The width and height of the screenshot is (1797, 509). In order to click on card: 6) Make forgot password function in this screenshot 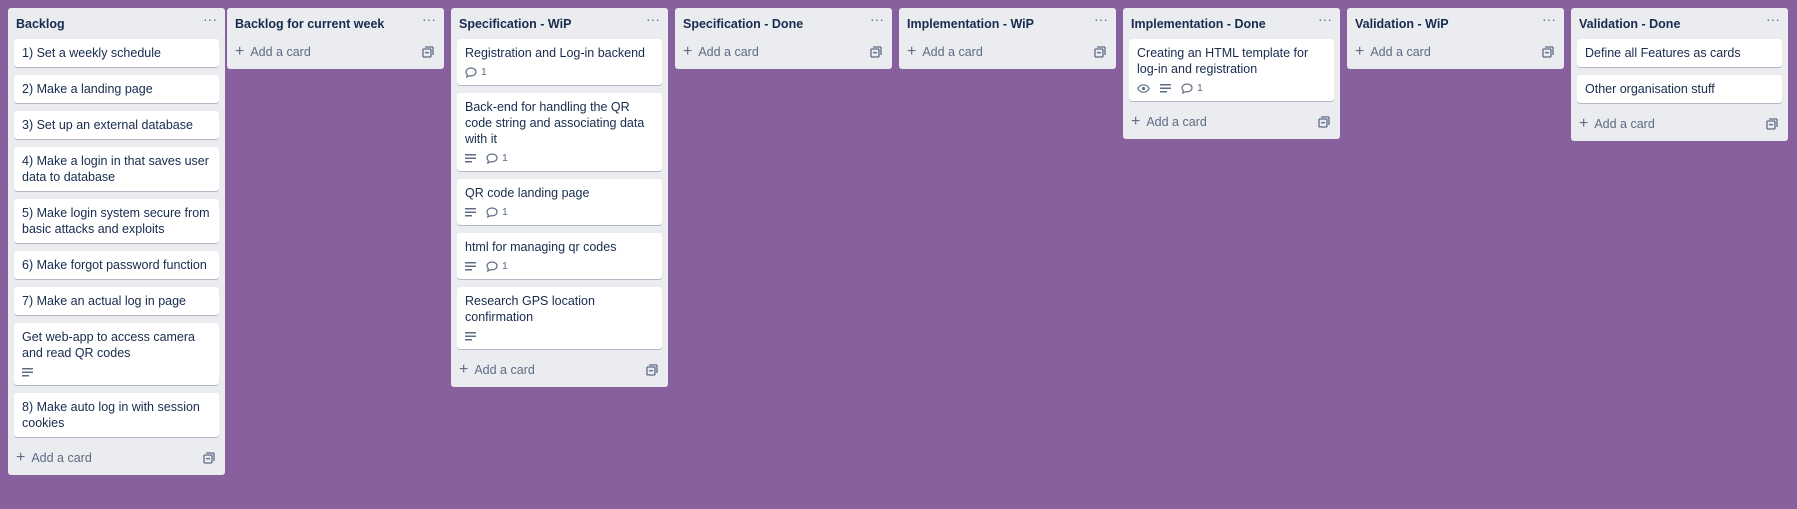, I will do `click(116, 265)`.